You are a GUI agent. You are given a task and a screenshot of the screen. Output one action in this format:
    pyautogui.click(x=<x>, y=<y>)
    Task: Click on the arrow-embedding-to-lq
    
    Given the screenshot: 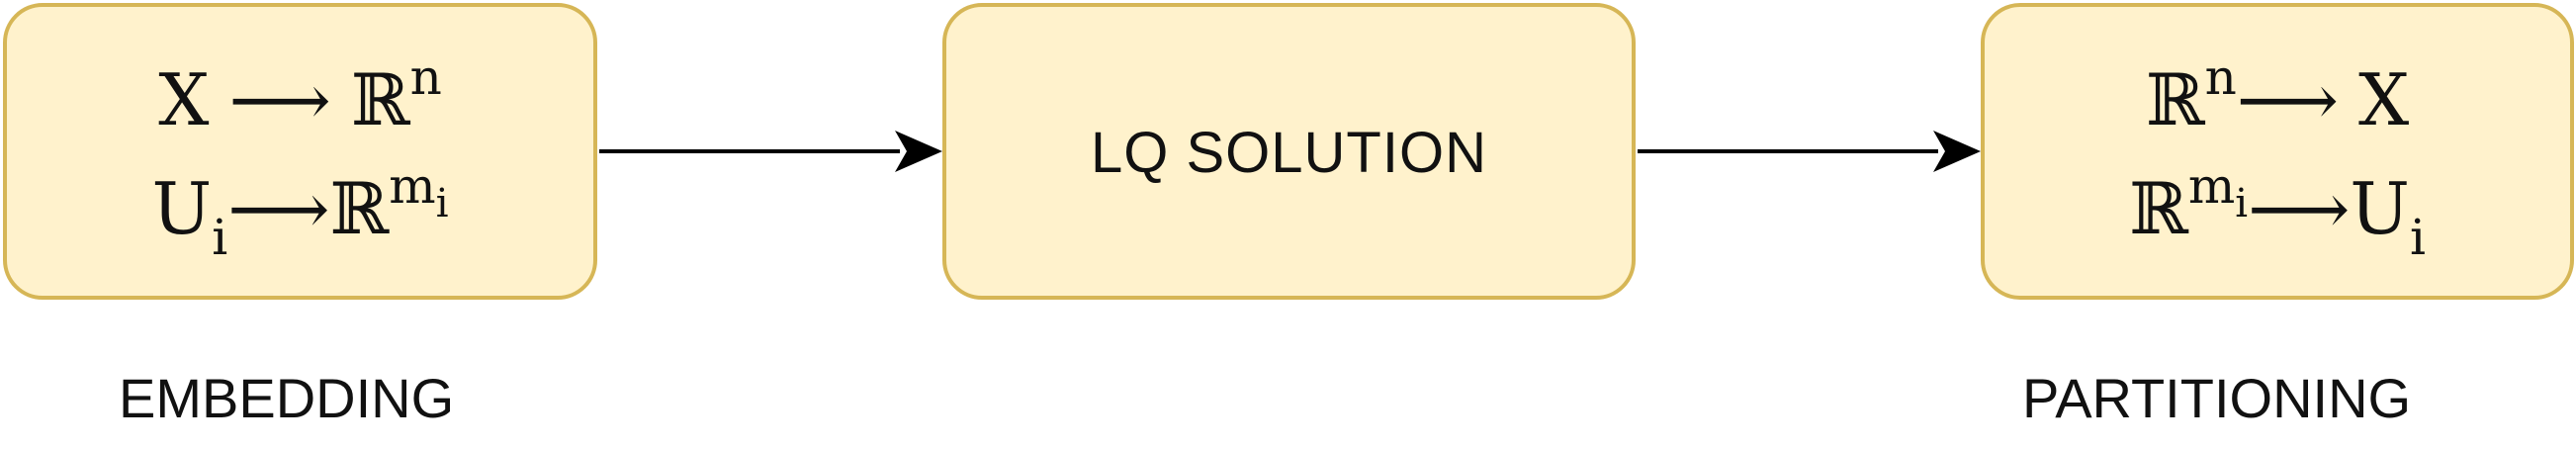 What is the action you would take?
    pyautogui.click(x=770, y=151)
    